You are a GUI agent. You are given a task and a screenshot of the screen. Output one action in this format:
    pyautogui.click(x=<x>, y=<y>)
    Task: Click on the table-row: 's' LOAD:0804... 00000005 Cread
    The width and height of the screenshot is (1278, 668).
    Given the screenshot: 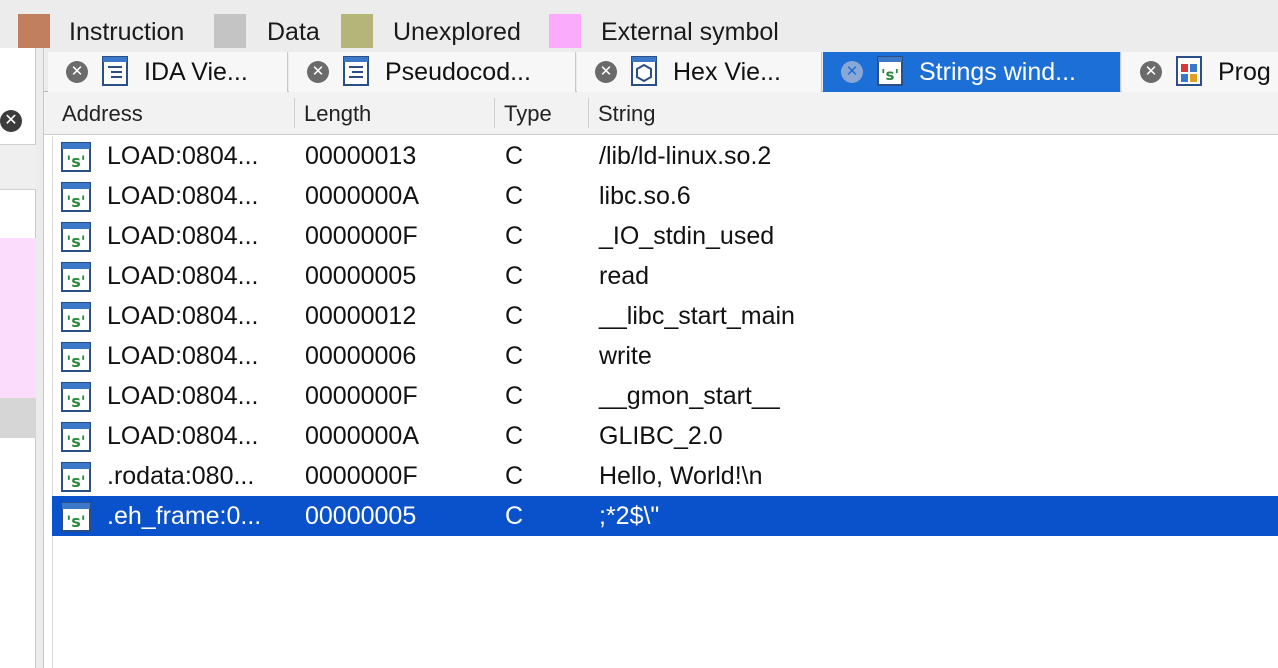 What is the action you would take?
    pyautogui.click(x=665, y=276)
    